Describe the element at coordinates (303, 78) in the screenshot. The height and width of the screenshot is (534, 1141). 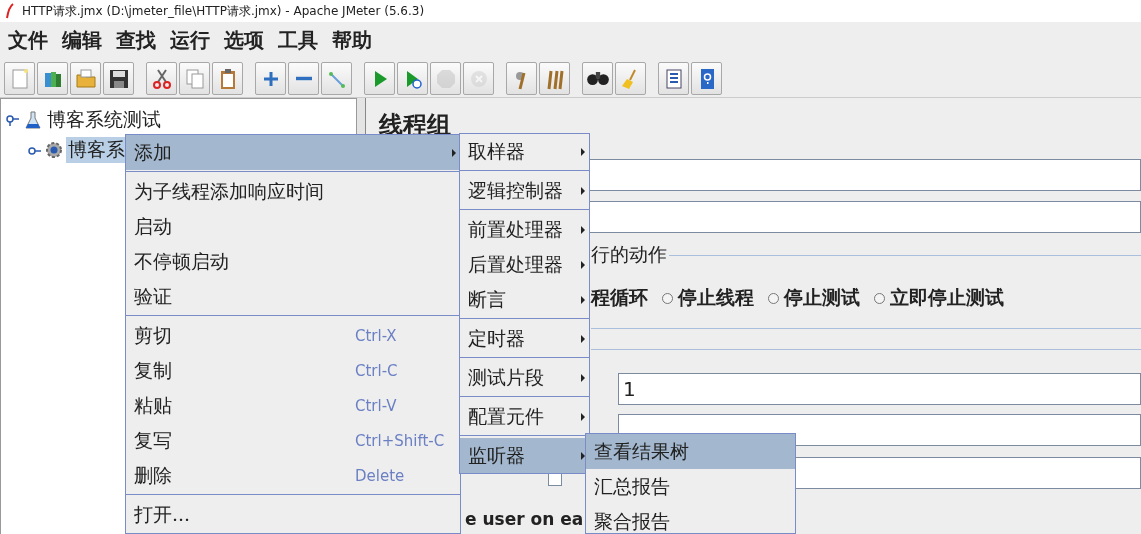
I see `minus-icon` at that location.